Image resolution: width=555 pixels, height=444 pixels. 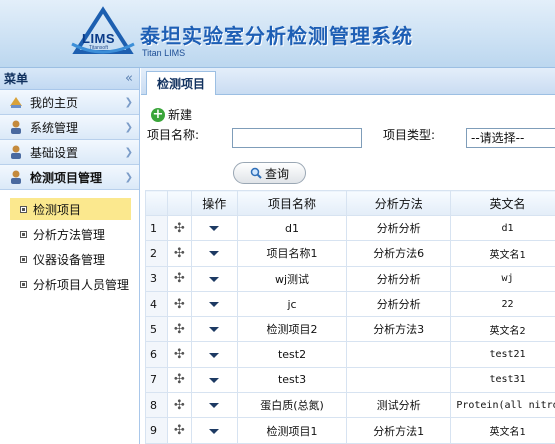 What do you see at coordinates (69, 127) in the screenshot?
I see `sidebar-item-system: 系统管理 ❯` at bounding box center [69, 127].